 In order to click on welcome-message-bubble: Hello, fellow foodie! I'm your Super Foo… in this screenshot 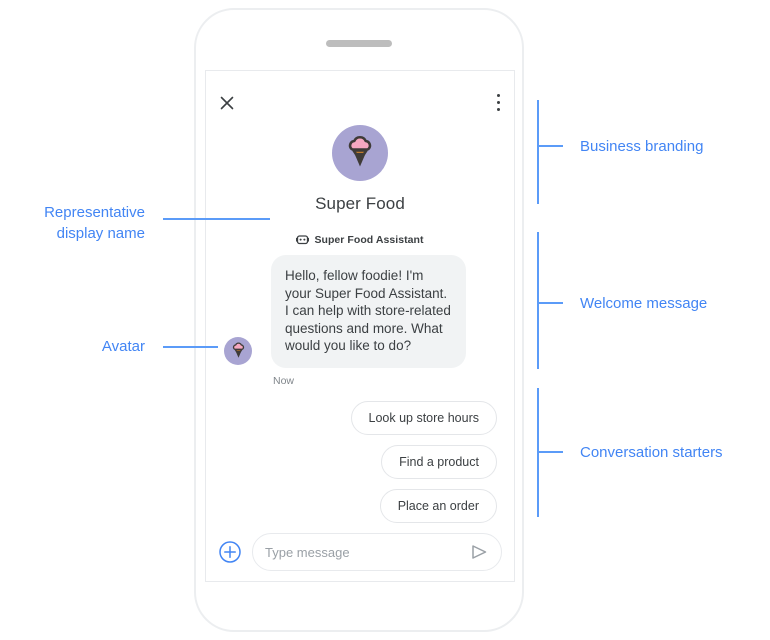, I will do `click(368, 311)`.